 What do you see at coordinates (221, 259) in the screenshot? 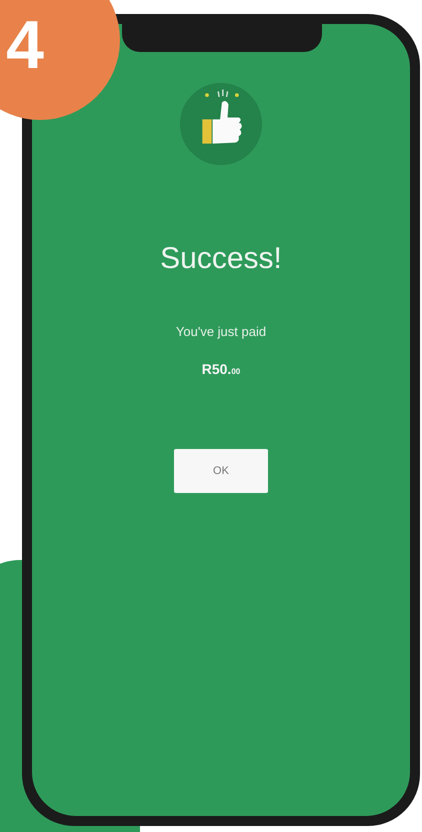
I see `success-title: Success!` at bounding box center [221, 259].